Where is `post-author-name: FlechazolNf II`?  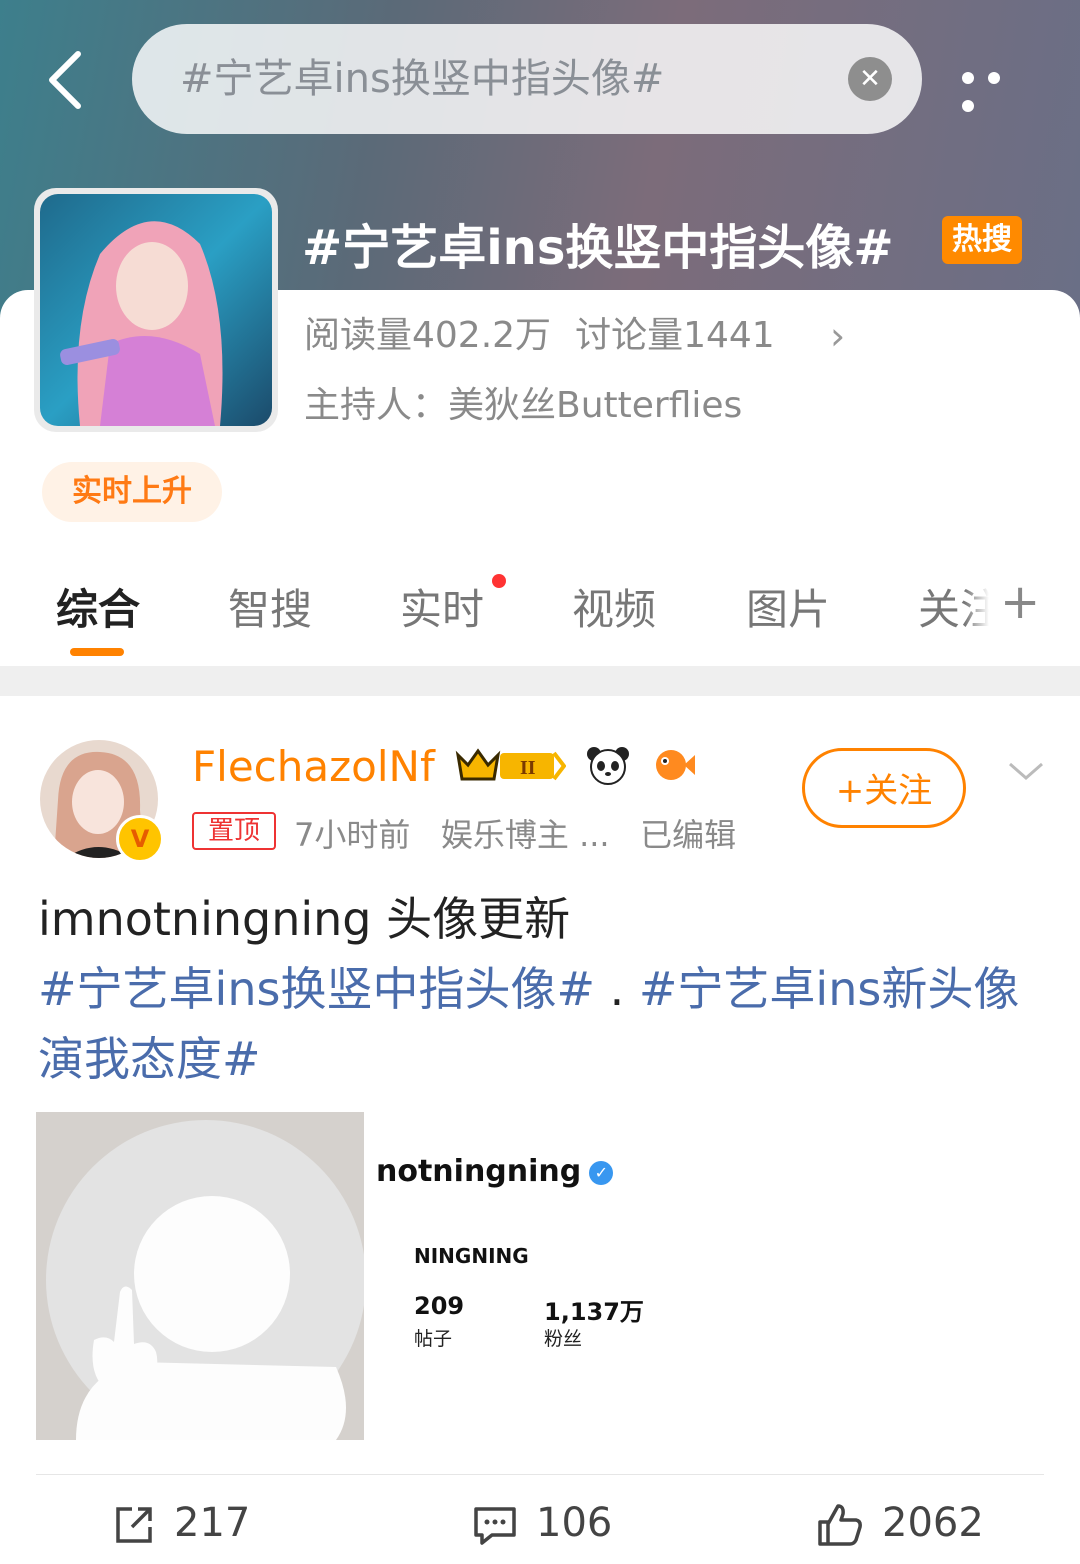
post-author-name: FlechazolNf II is located at coordinates (444, 766).